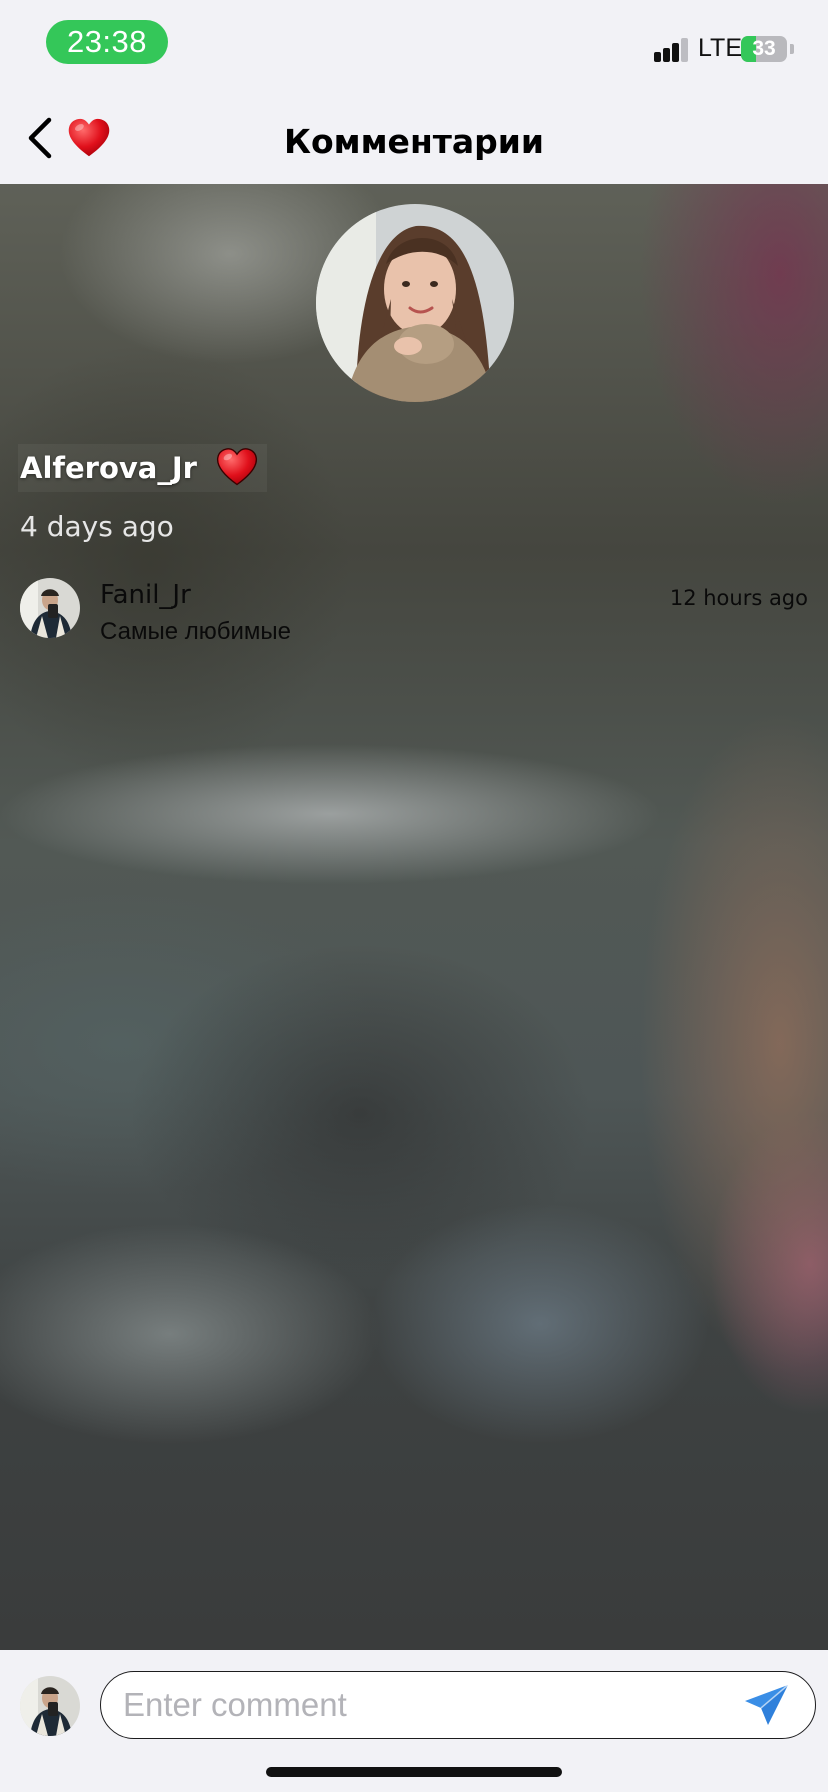 The width and height of the screenshot is (828, 1792). Describe the element at coordinates (720, 48) in the screenshot. I see `network-type: LTE` at that location.